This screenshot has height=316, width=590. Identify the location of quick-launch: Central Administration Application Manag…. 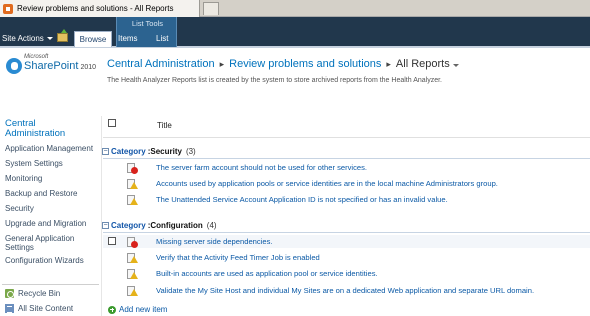
(50, 216).